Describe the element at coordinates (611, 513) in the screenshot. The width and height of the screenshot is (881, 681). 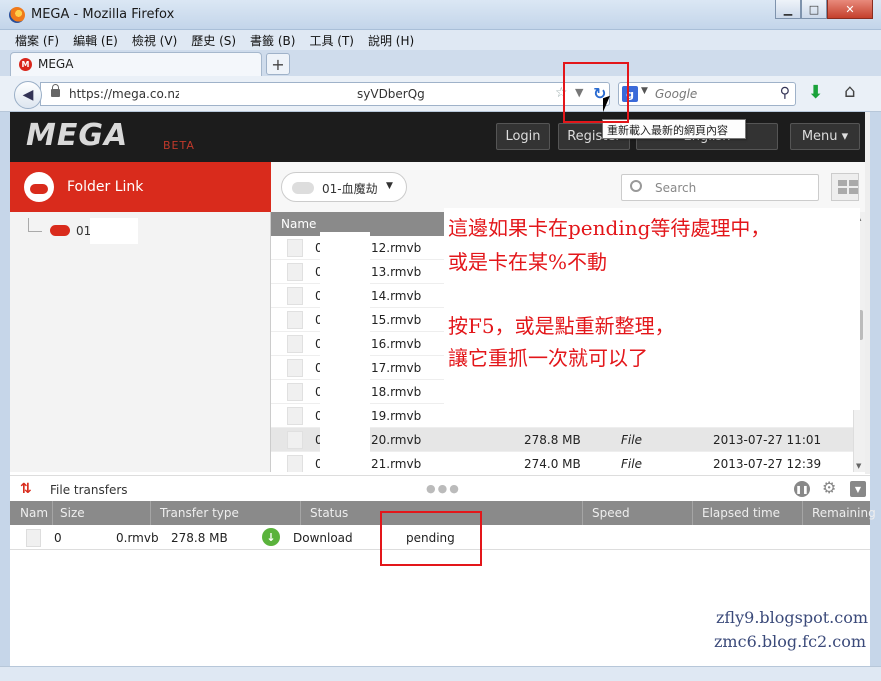
I see `col-speed: Speed` at that location.